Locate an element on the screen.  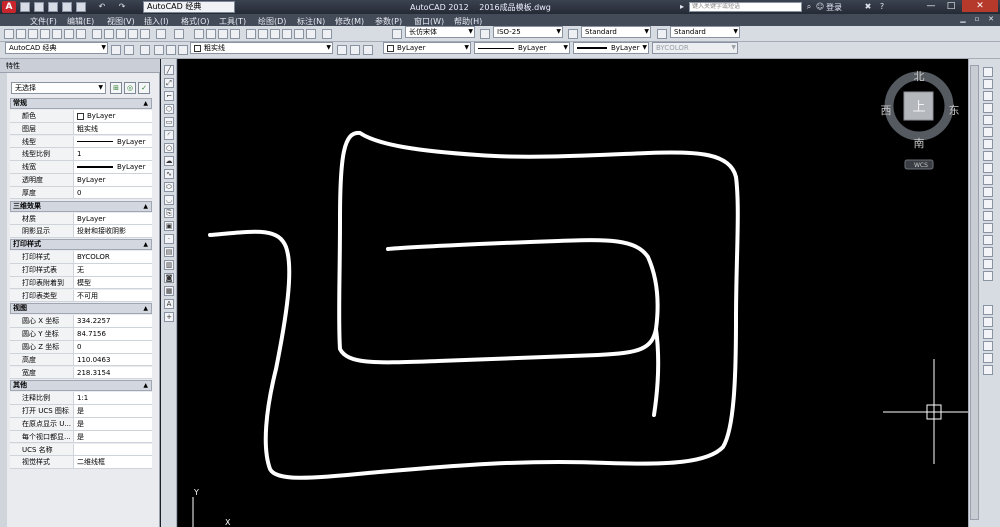
doc-minimize-button: ▁ is located at coordinates (963, 20).